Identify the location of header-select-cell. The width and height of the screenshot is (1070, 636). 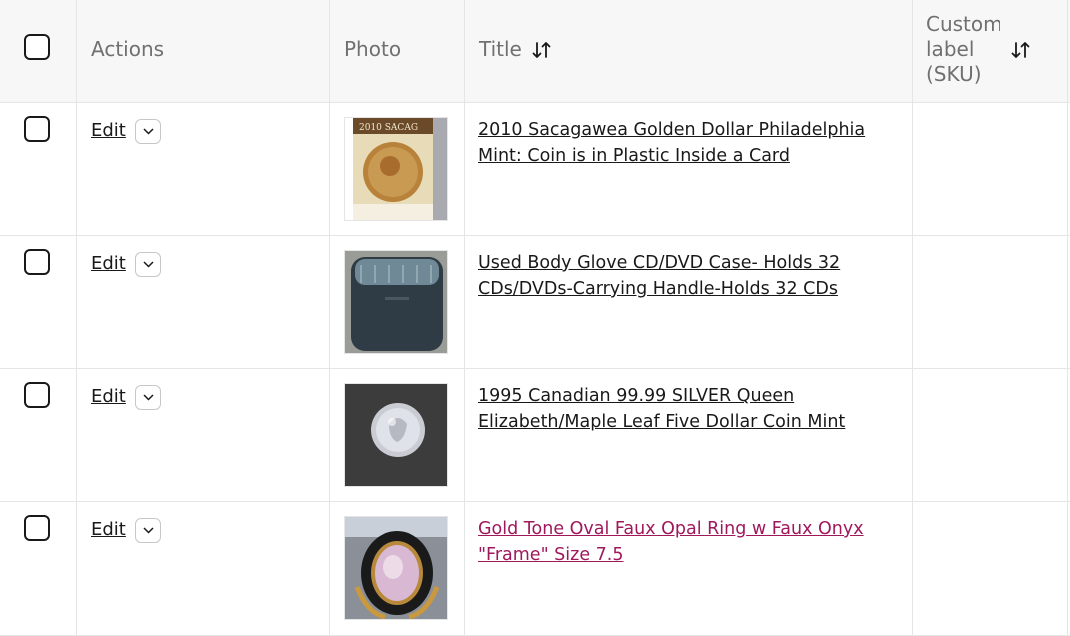
(38, 51).